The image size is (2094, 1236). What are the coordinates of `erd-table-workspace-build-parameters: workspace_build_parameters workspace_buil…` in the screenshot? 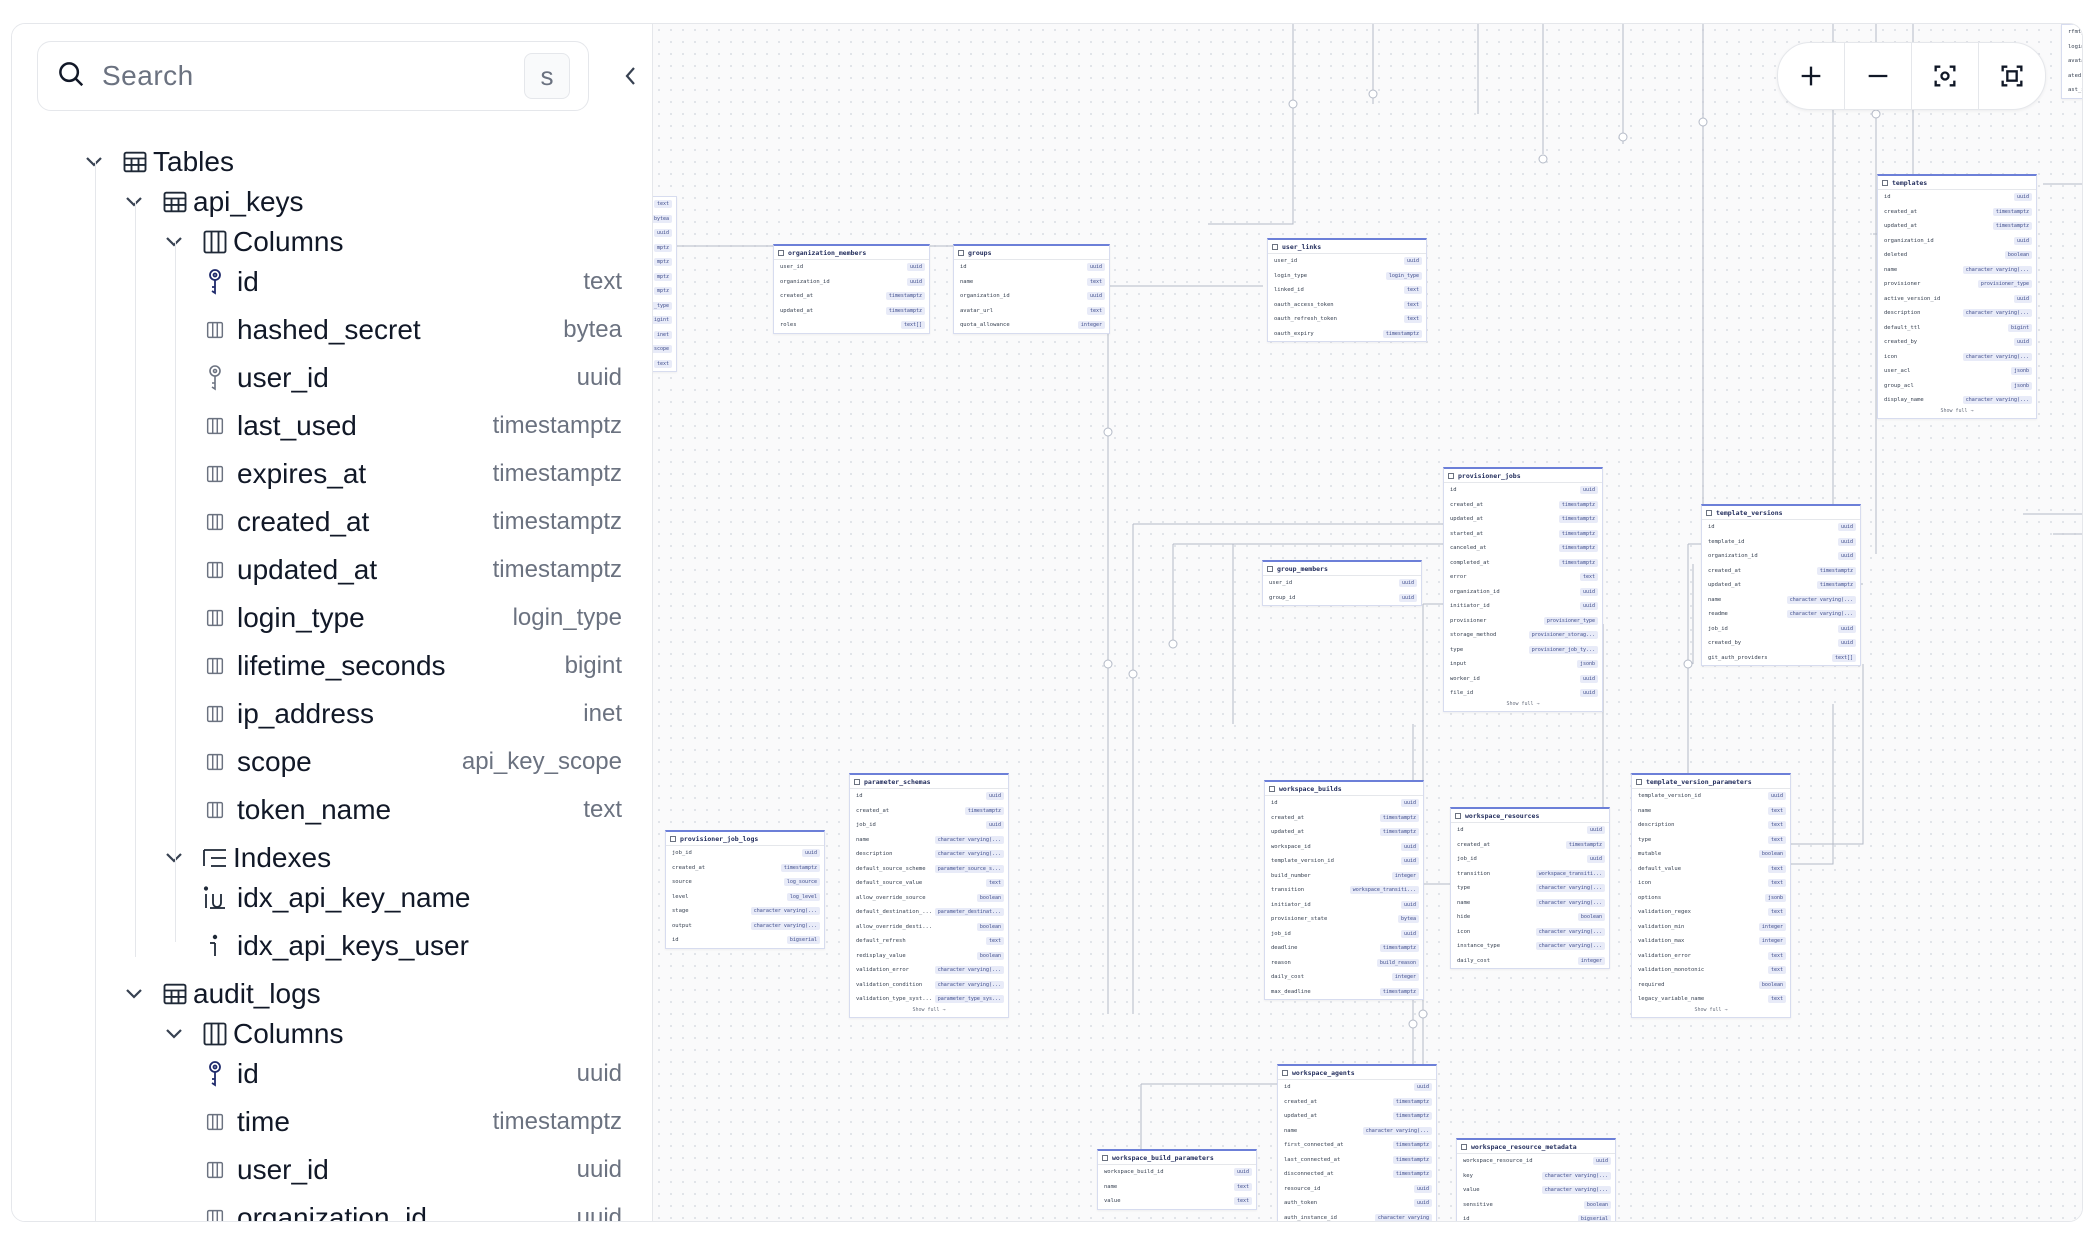 It's located at (1177, 1179).